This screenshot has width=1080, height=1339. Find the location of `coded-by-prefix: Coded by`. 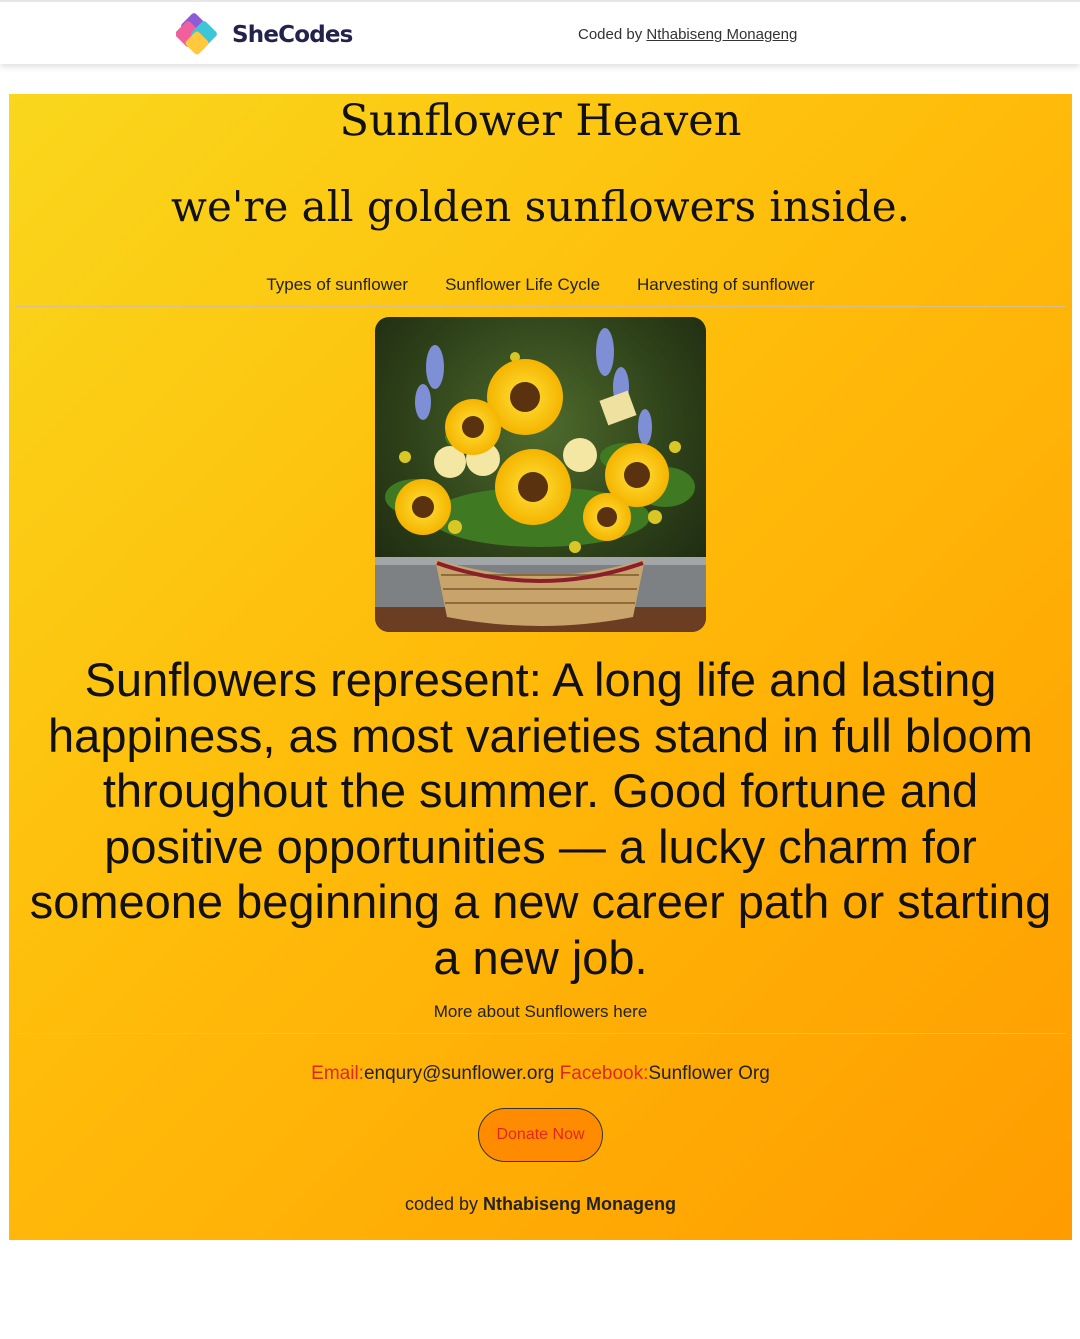

coded-by-prefix: Coded by is located at coordinates (612, 34).